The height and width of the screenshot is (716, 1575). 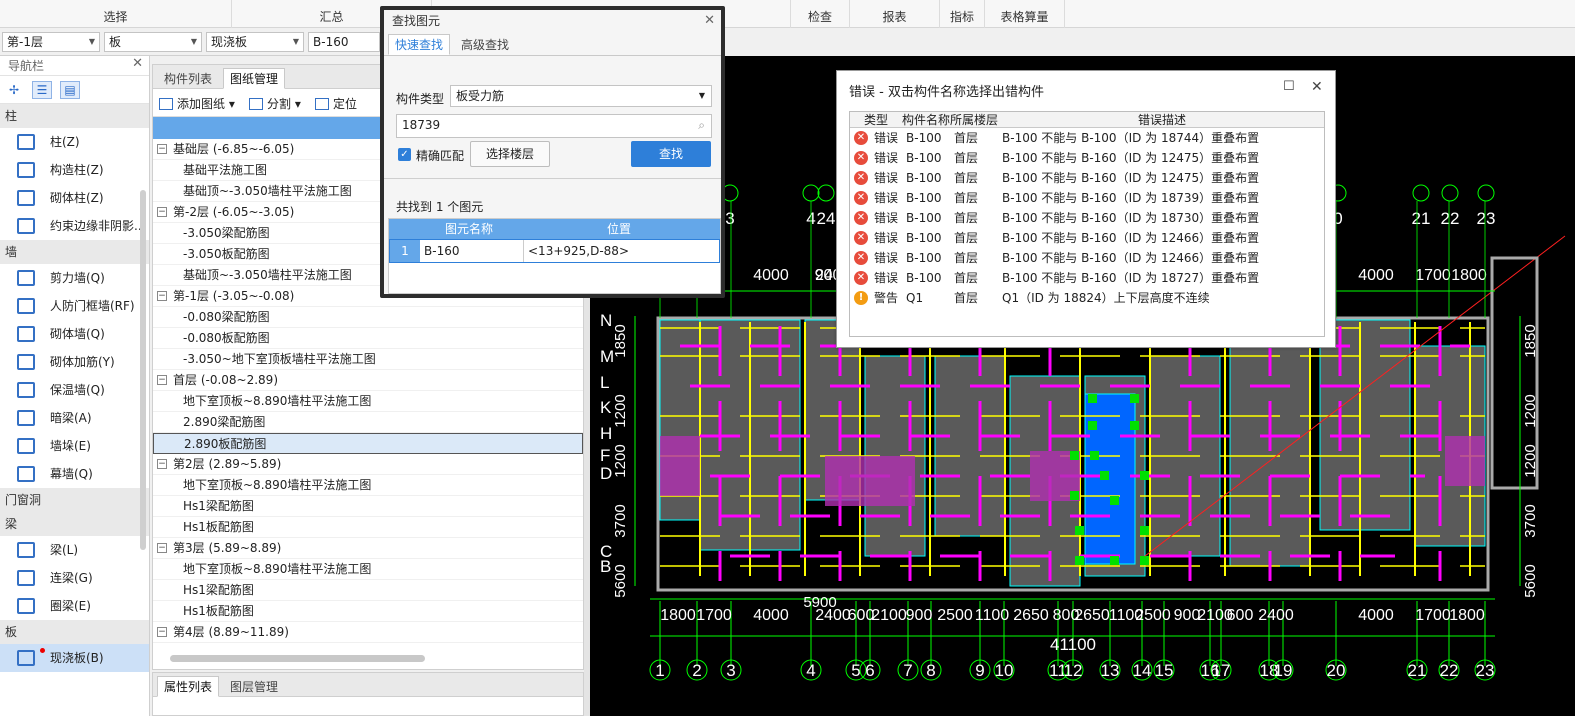 What do you see at coordinates (970, 446) in the screenshot?
I see `slab-region` at bounding box center [970, 446].